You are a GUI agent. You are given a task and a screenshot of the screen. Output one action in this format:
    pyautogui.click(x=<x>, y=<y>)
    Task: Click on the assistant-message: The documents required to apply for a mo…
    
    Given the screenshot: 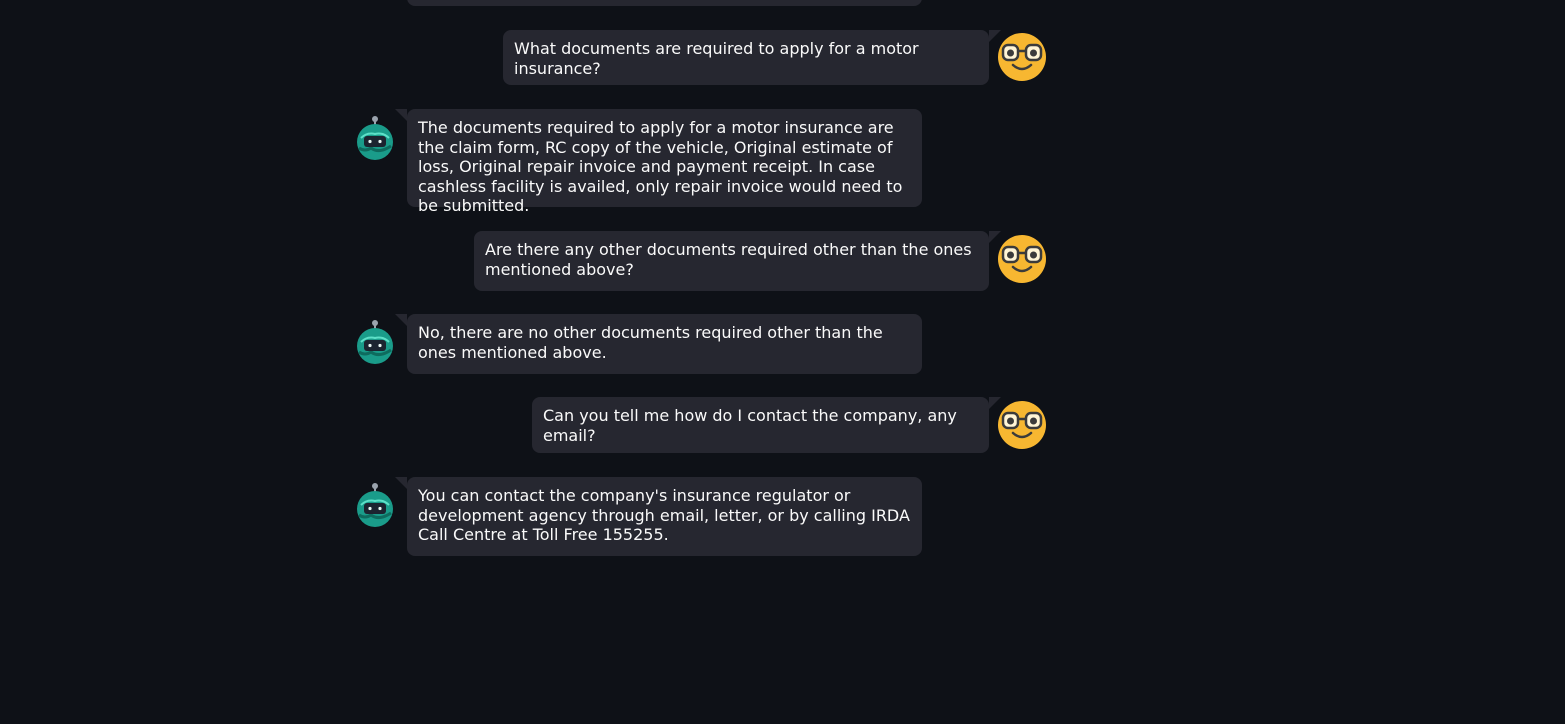 What is the action you would take?
    pyautogui.click(x=658, y=162)
    